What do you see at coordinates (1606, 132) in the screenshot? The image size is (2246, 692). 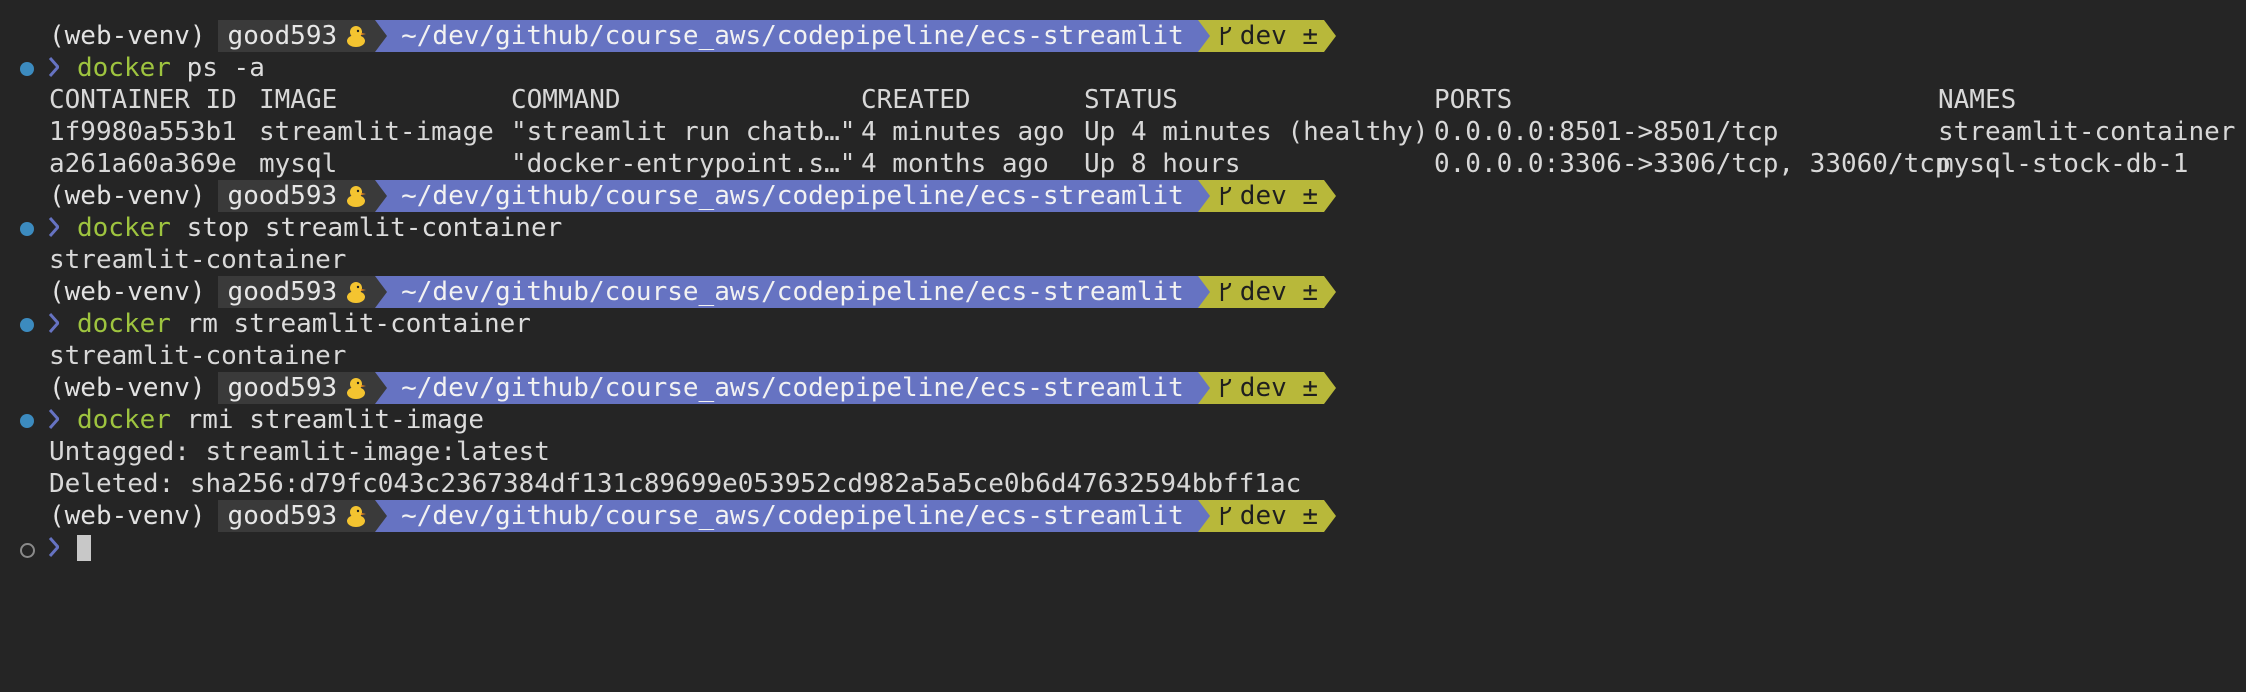 I see `table-cell: 0.0.0.0:8501->8501/tcp` at bounding box center [1606, 132].